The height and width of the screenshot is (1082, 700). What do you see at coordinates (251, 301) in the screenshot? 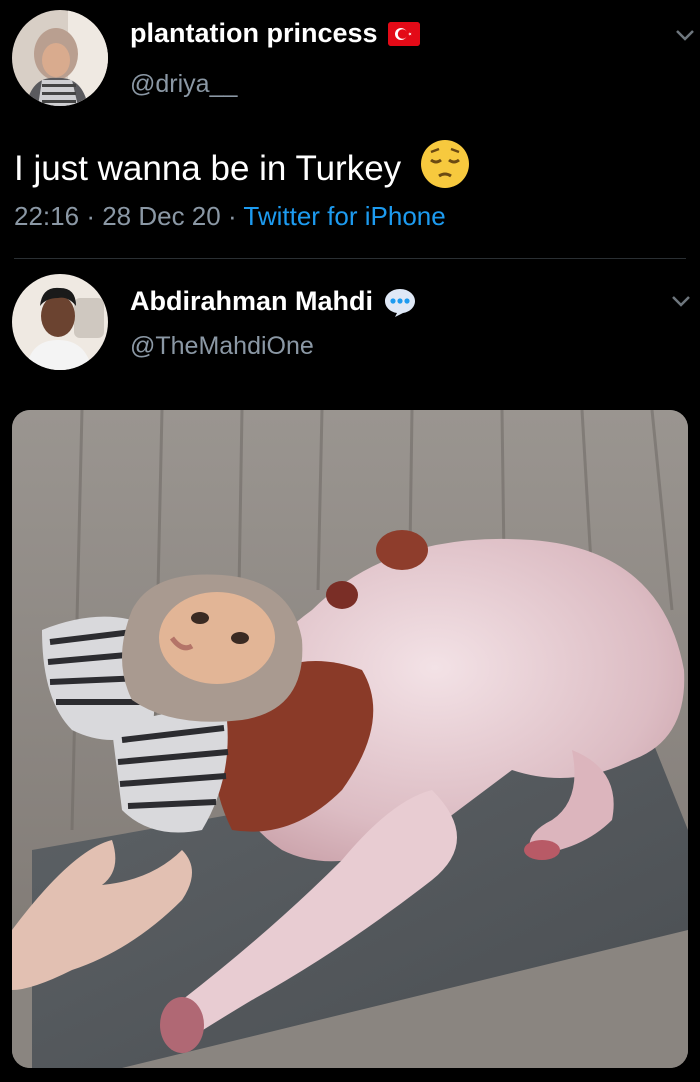
I see `display-name: Abdirahman Mahdi` at bounding box center [251, 301].